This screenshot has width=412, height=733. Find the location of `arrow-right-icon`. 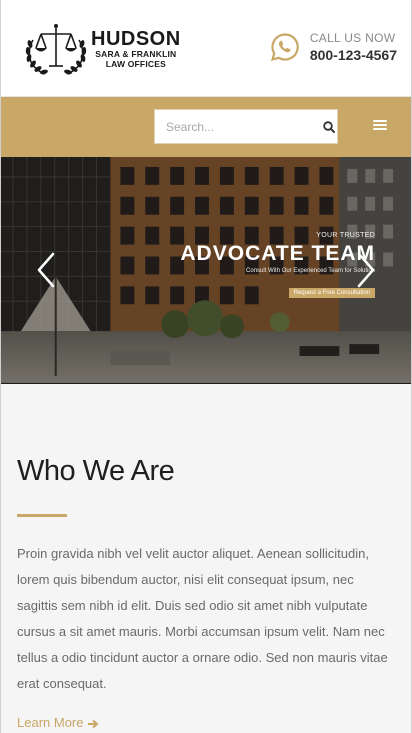

arrow-right-icon is located at coordinates (93, 723).